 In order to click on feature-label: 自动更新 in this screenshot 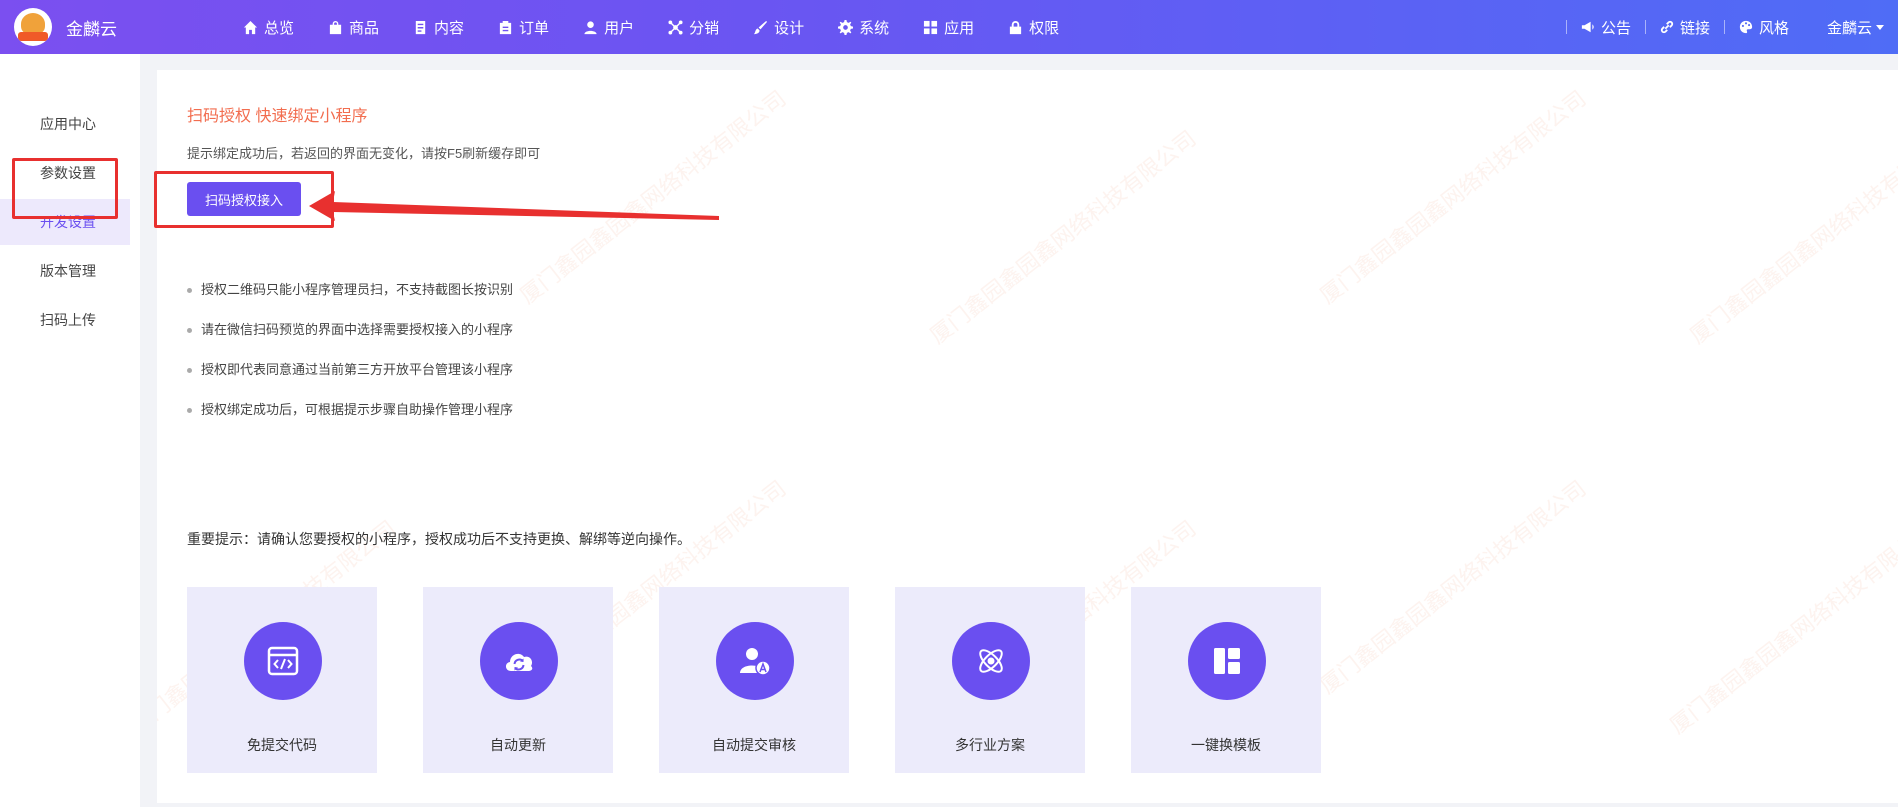, I will do `click(518, 745)`.